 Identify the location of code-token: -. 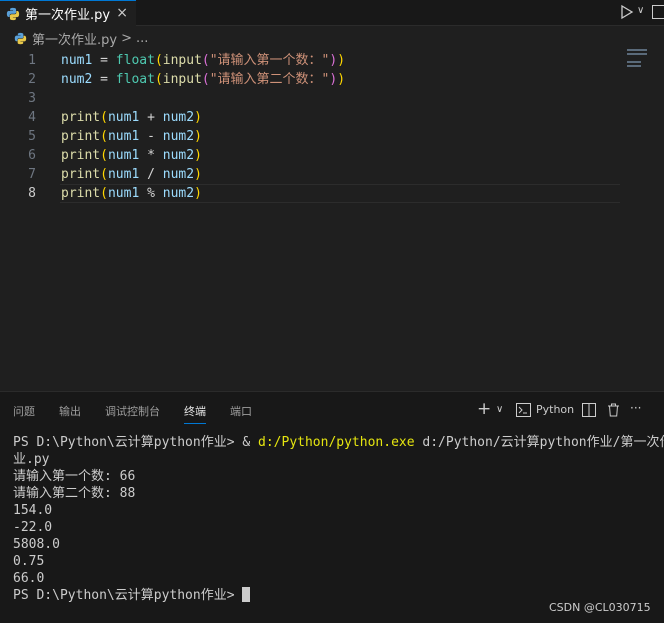
(151, 136).